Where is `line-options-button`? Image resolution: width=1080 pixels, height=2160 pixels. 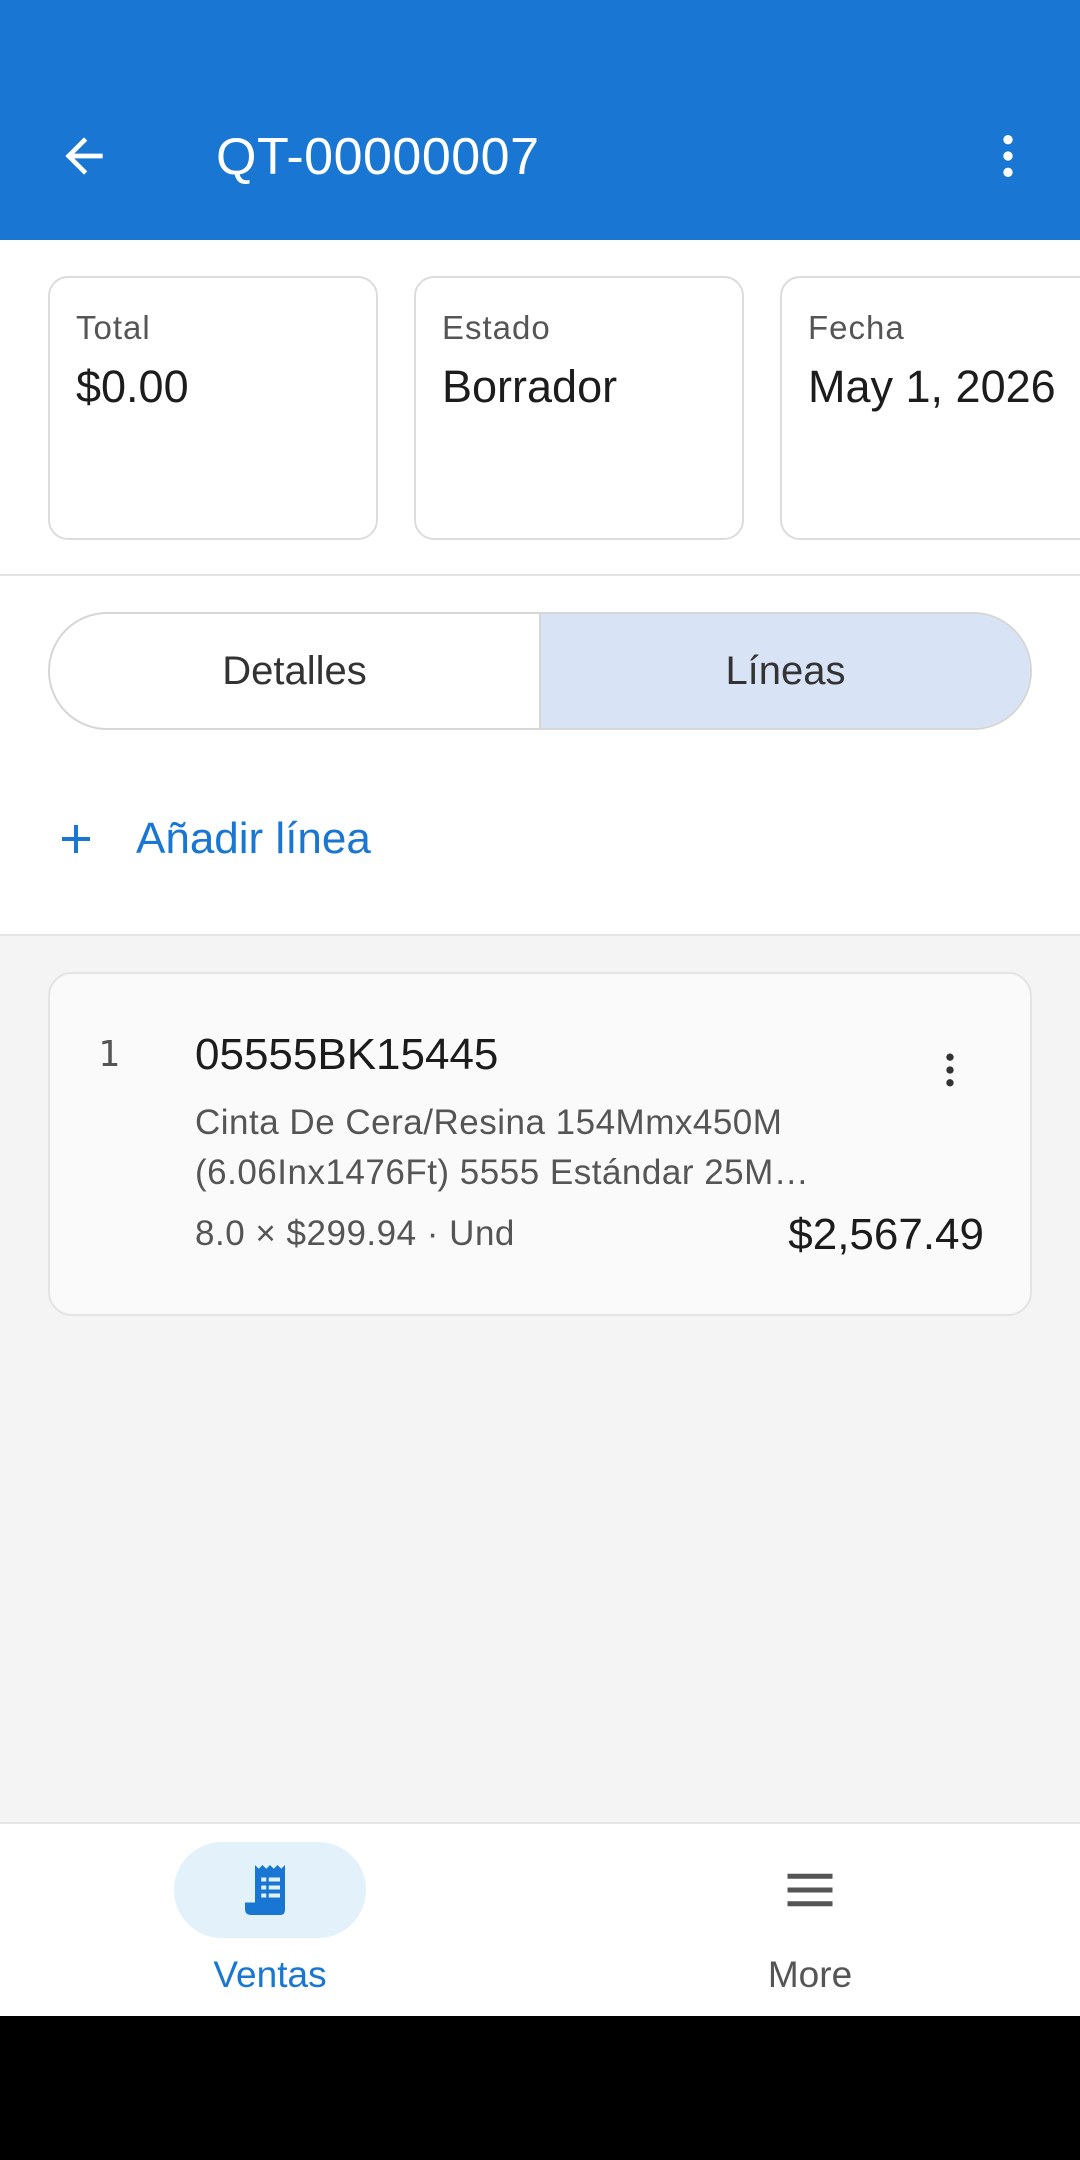 line-options-button is located at coordinates (950, 1070).